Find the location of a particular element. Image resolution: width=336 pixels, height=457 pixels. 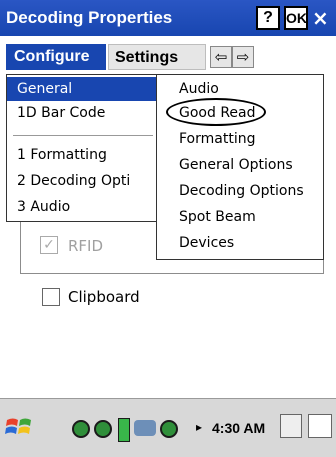

close-button: × is located at coordinates (320, 18).